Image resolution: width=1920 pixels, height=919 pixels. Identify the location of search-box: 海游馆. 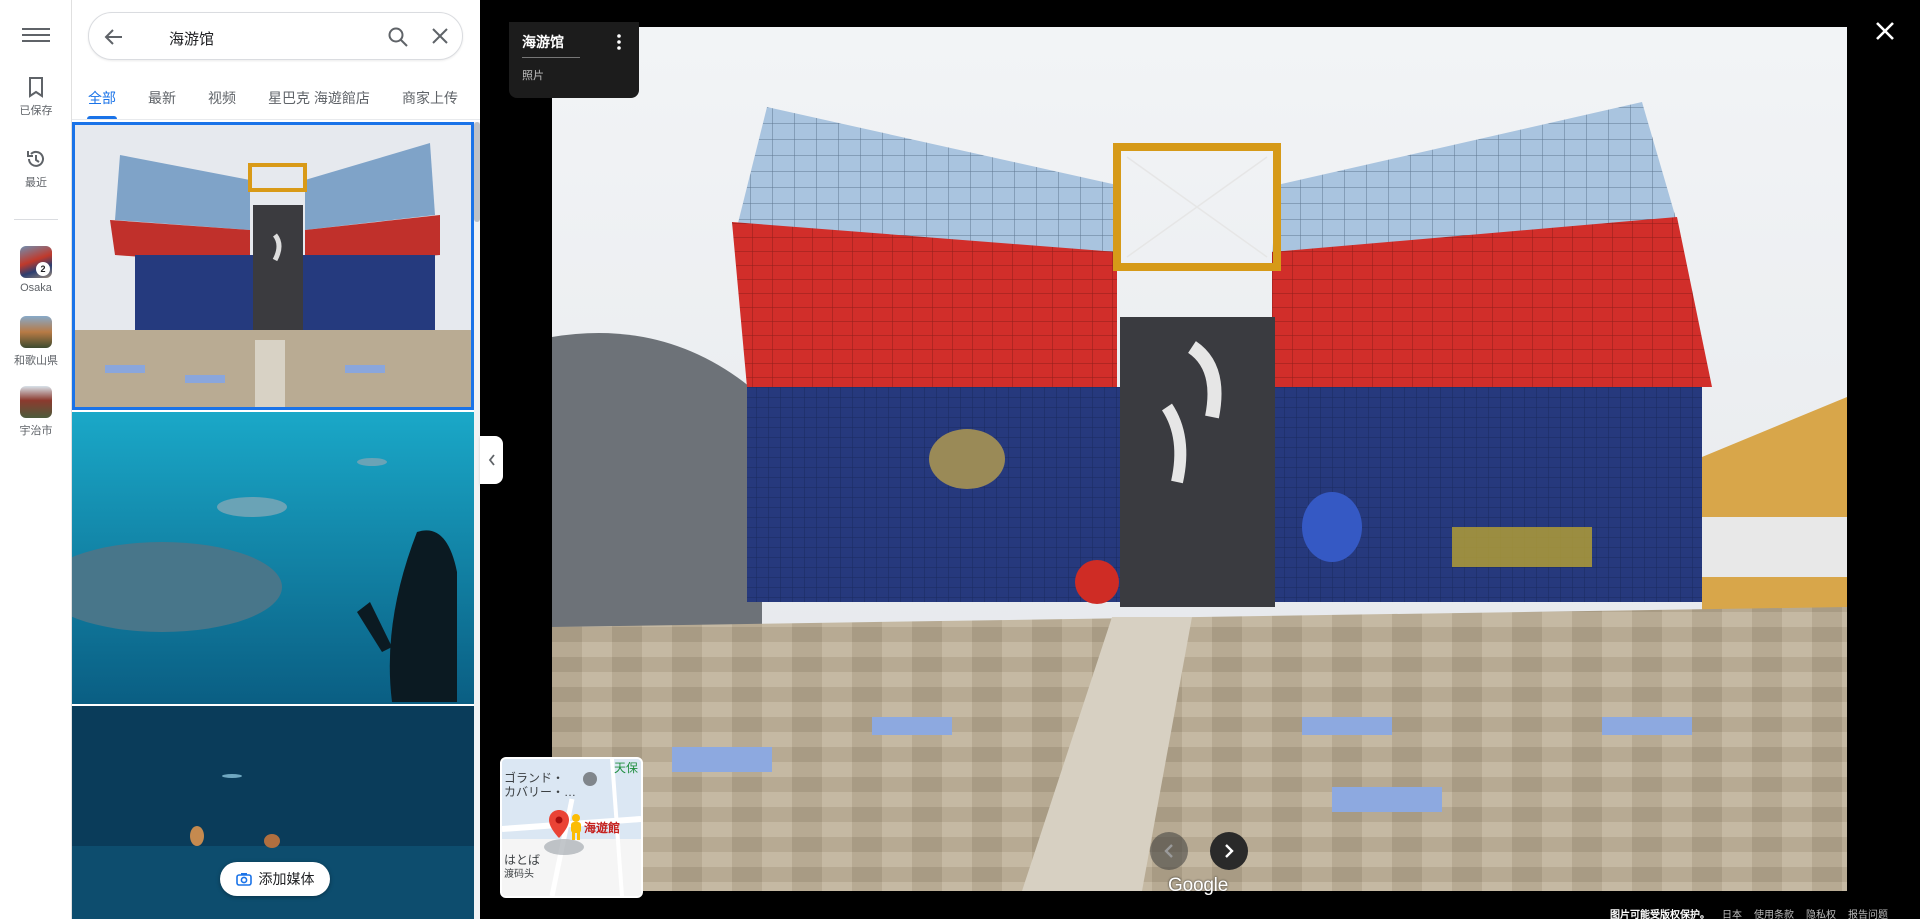
(275, 36).